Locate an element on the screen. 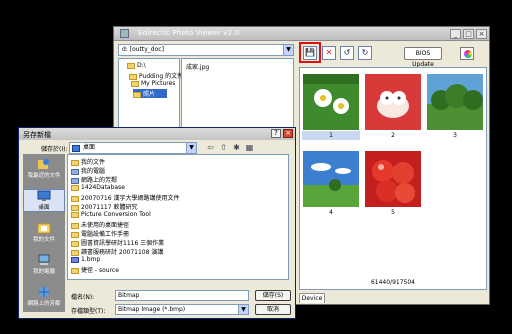 Image resolution: width=512 pixels, height=334 pixels. list-item: 我的文件 is located at coordinates (88, 161).